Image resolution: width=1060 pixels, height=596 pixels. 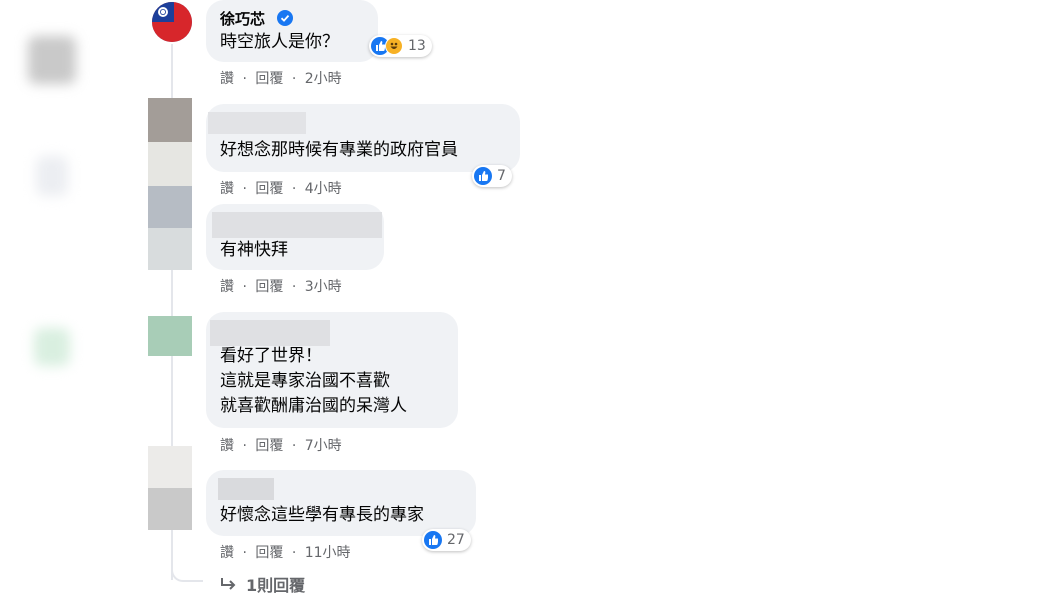 I want to click on reaction-number: 13, so click(x=417, y=46).